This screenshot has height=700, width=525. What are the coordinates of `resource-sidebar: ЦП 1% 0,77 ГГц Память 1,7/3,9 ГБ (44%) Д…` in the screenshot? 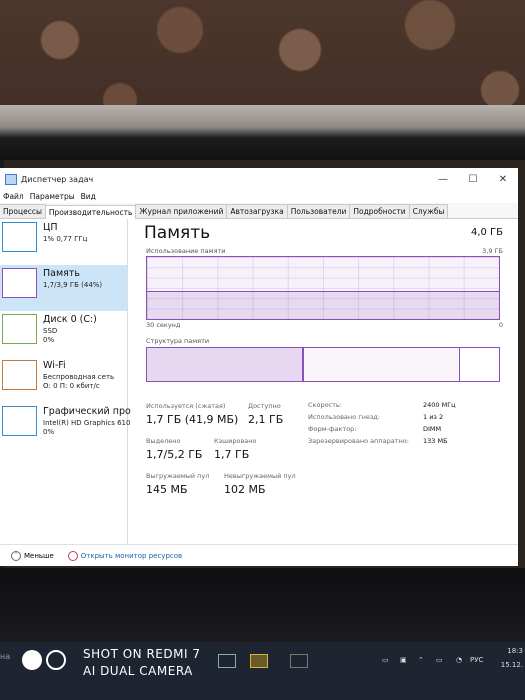 It's located at (65, 382).